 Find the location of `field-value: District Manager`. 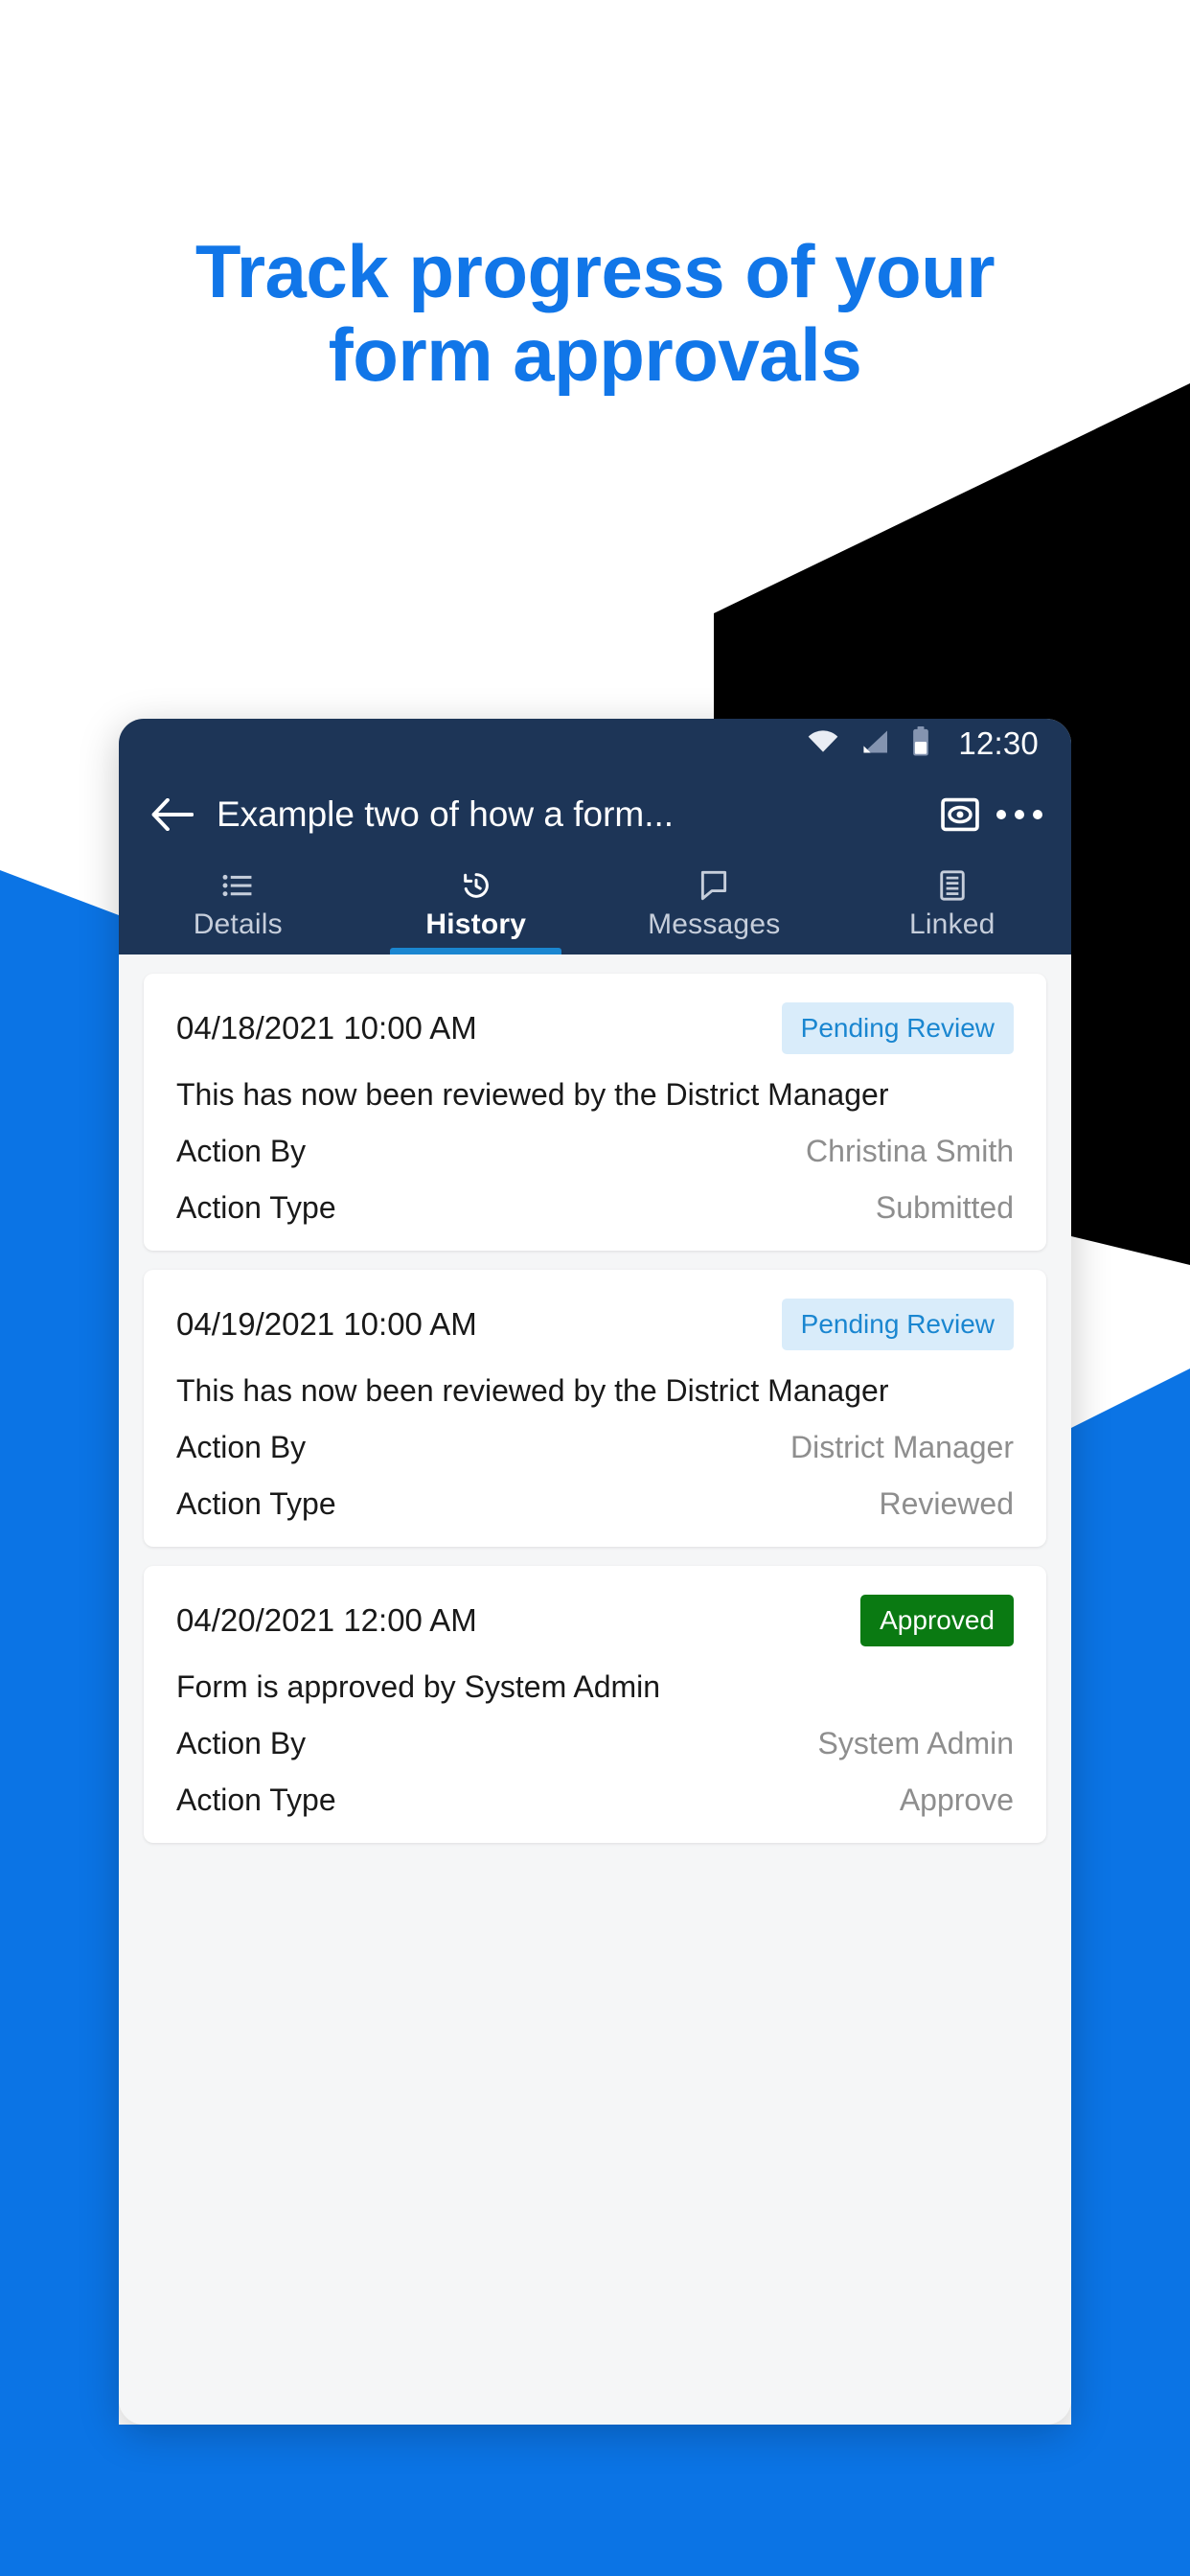

field-value: District Manager is located at coordinates (902, 1447).